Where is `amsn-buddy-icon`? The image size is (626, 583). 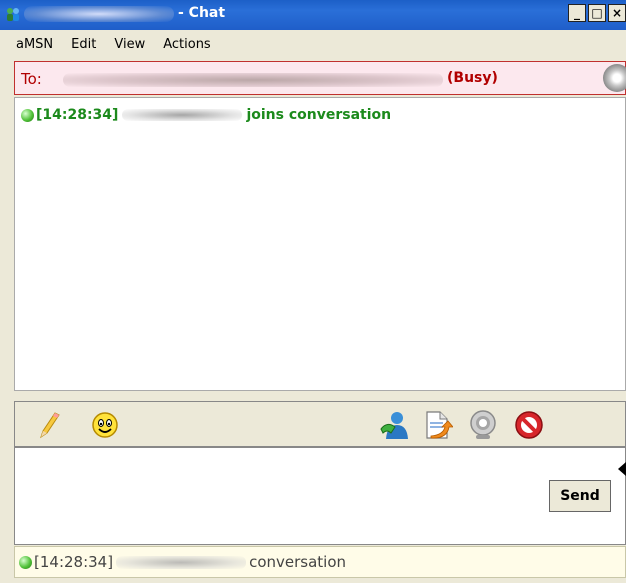 amsn-buddy-icon is located at coordinates (13, 14).